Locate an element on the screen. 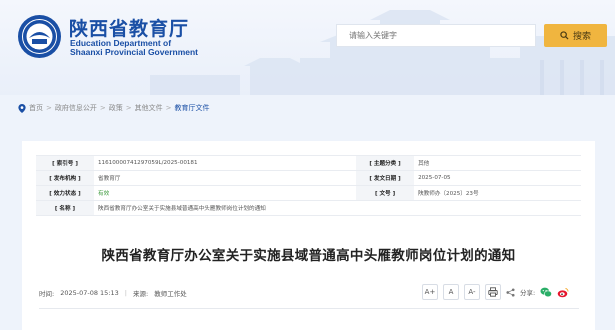 The height and width of the screenshot is (330, 615). meta-row: [ 效力状态 ] 有效 [ 文号 ] 陕教师办〔2025〕23号 is located at coordinates (308, 193).